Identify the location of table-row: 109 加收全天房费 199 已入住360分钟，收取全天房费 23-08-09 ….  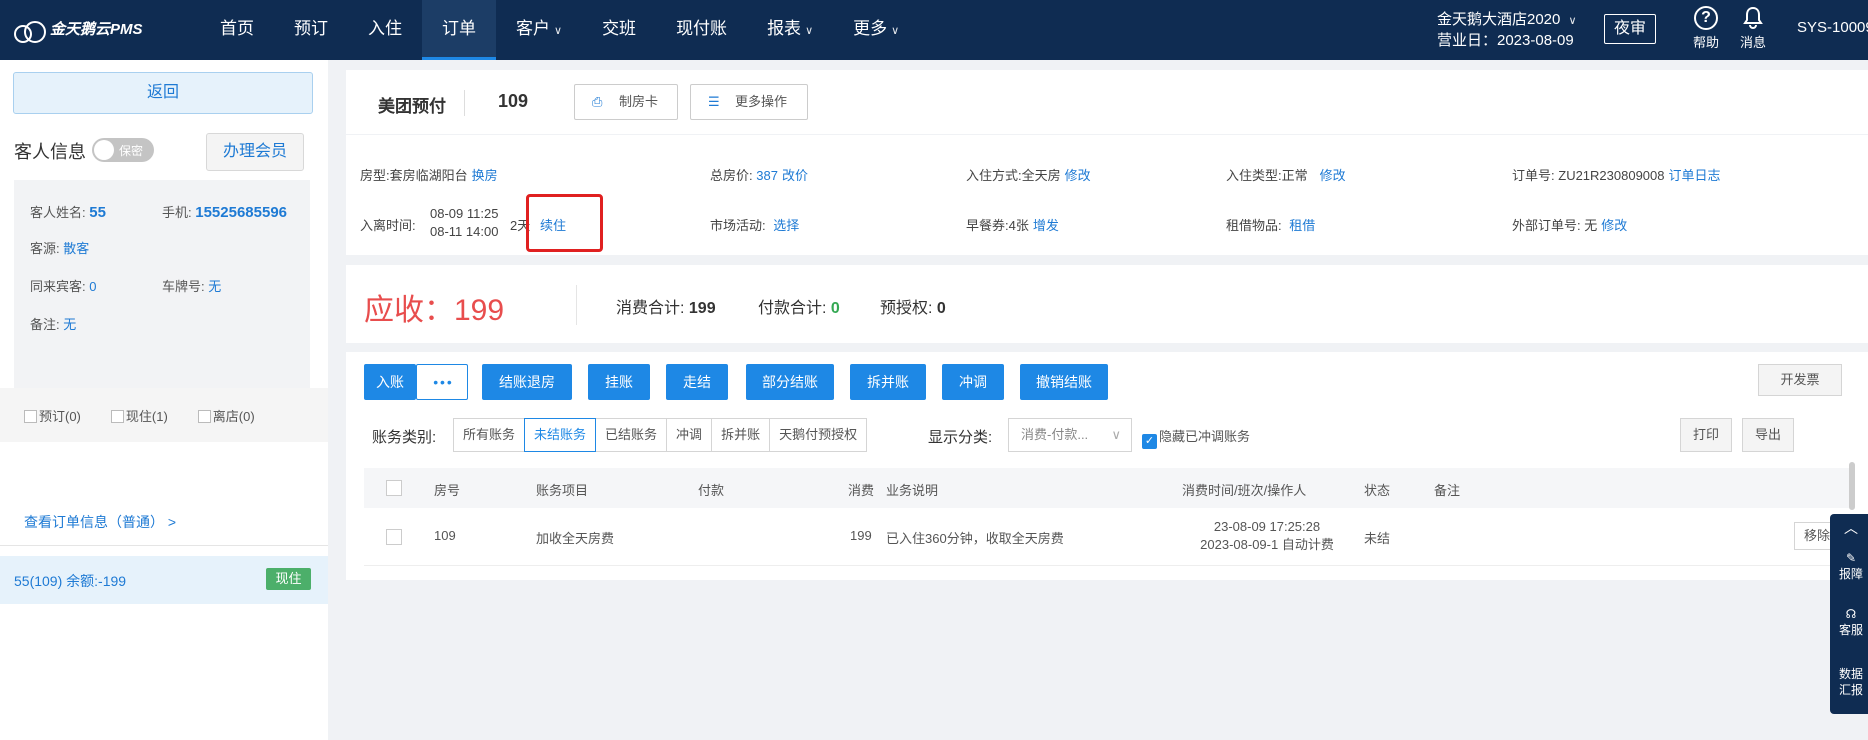
(1107, 537).